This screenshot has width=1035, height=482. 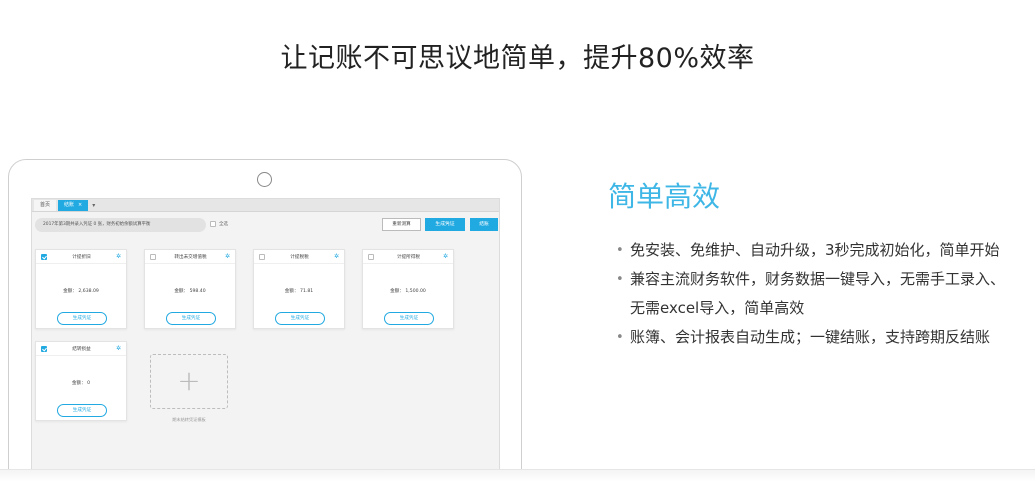 I want to click on card-title: 计提所得税, so click(x=408, y=257).